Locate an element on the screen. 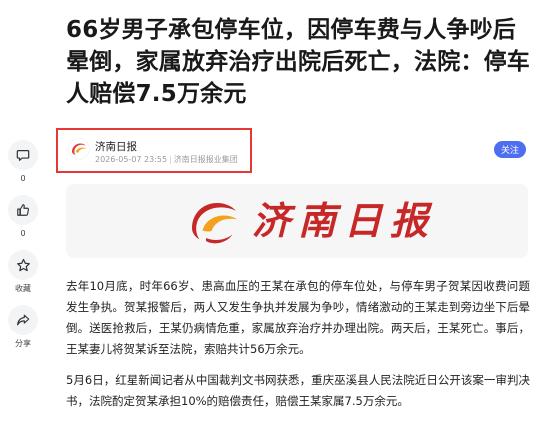  like-button is located at coordinates (23, 210).